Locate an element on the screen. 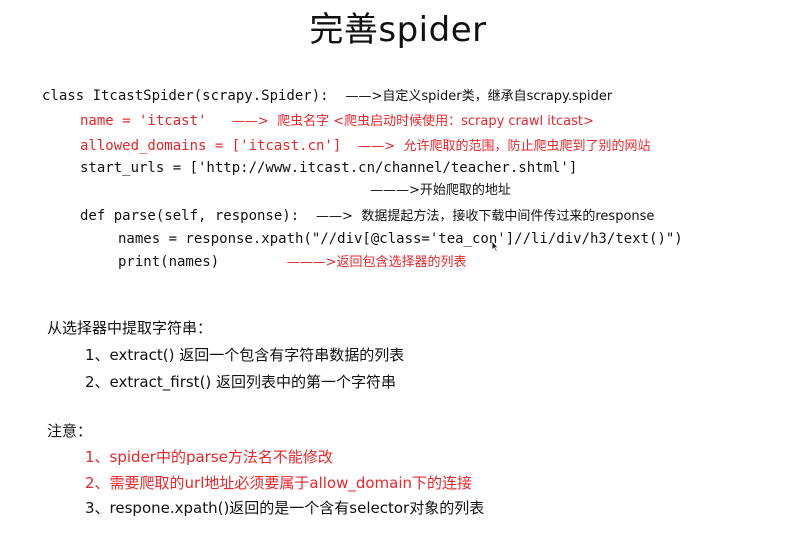 The width and height of the screenshot is (796, 541). page-title: 完善spider is located at coordinates (398, 30).